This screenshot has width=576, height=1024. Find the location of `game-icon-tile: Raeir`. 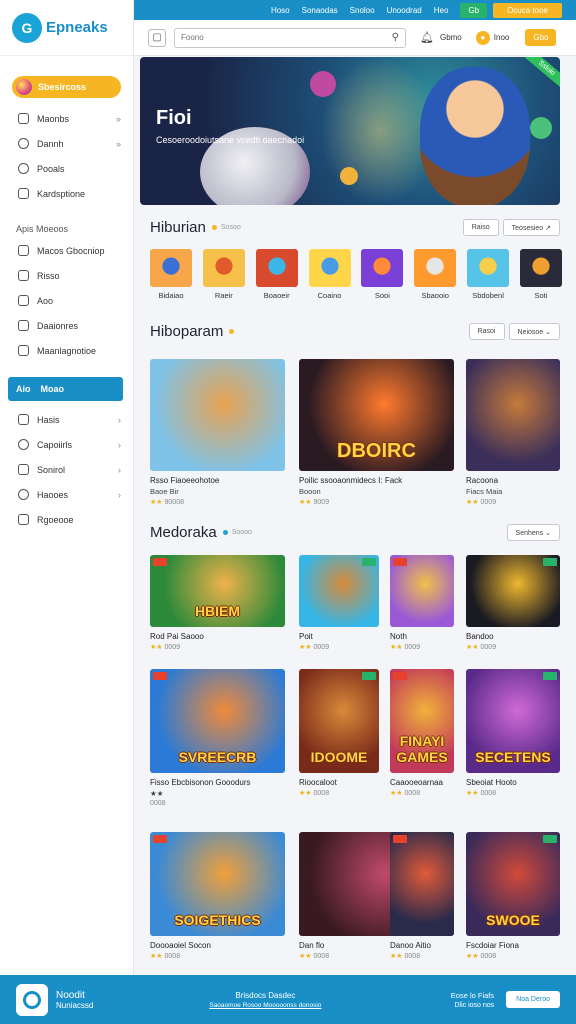

game-icon-tile: Raeir is located at coordinates (223, 274).